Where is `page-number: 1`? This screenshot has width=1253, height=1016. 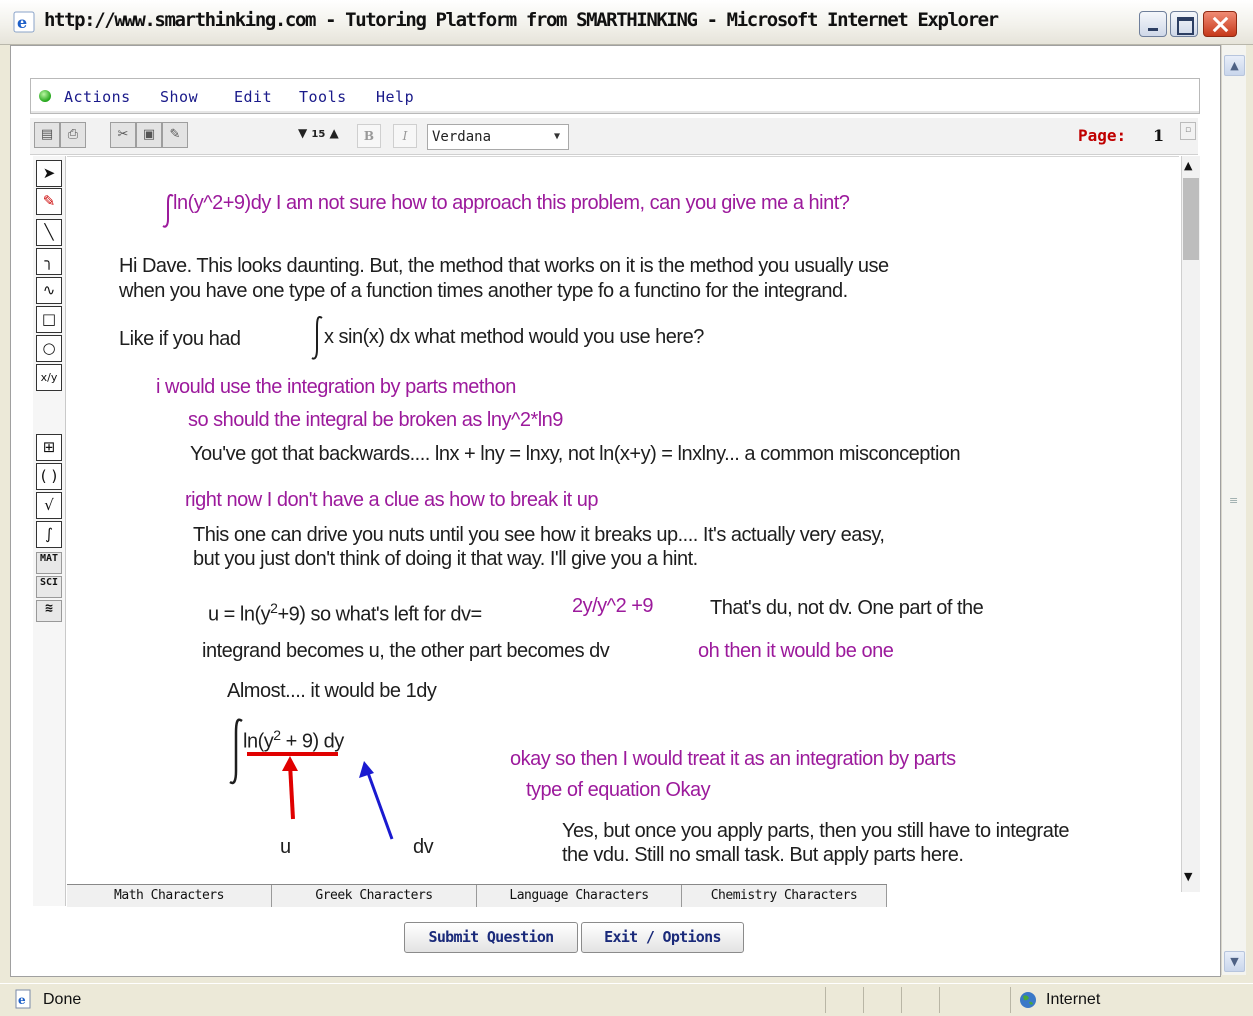 page-number: 1 is located at coordinates (1159, 135).